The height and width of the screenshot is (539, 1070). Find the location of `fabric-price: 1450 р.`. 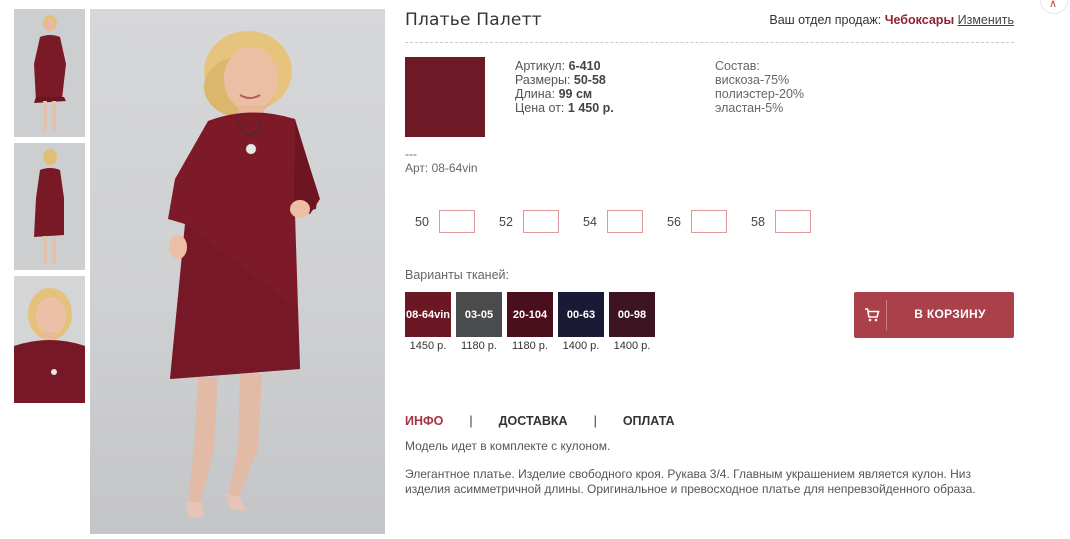

fabric-price: 1450 р. is located at coordinates (428, 346).